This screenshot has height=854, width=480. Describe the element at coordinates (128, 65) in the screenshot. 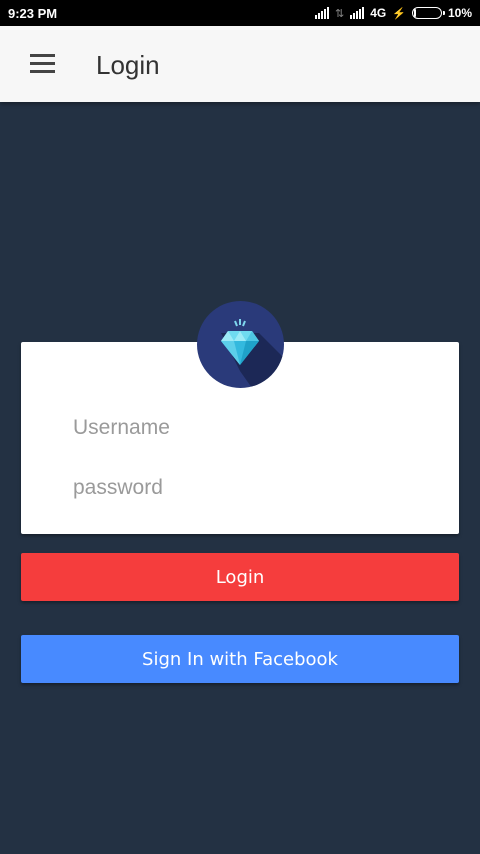

I see `page-title: Login` at that location.